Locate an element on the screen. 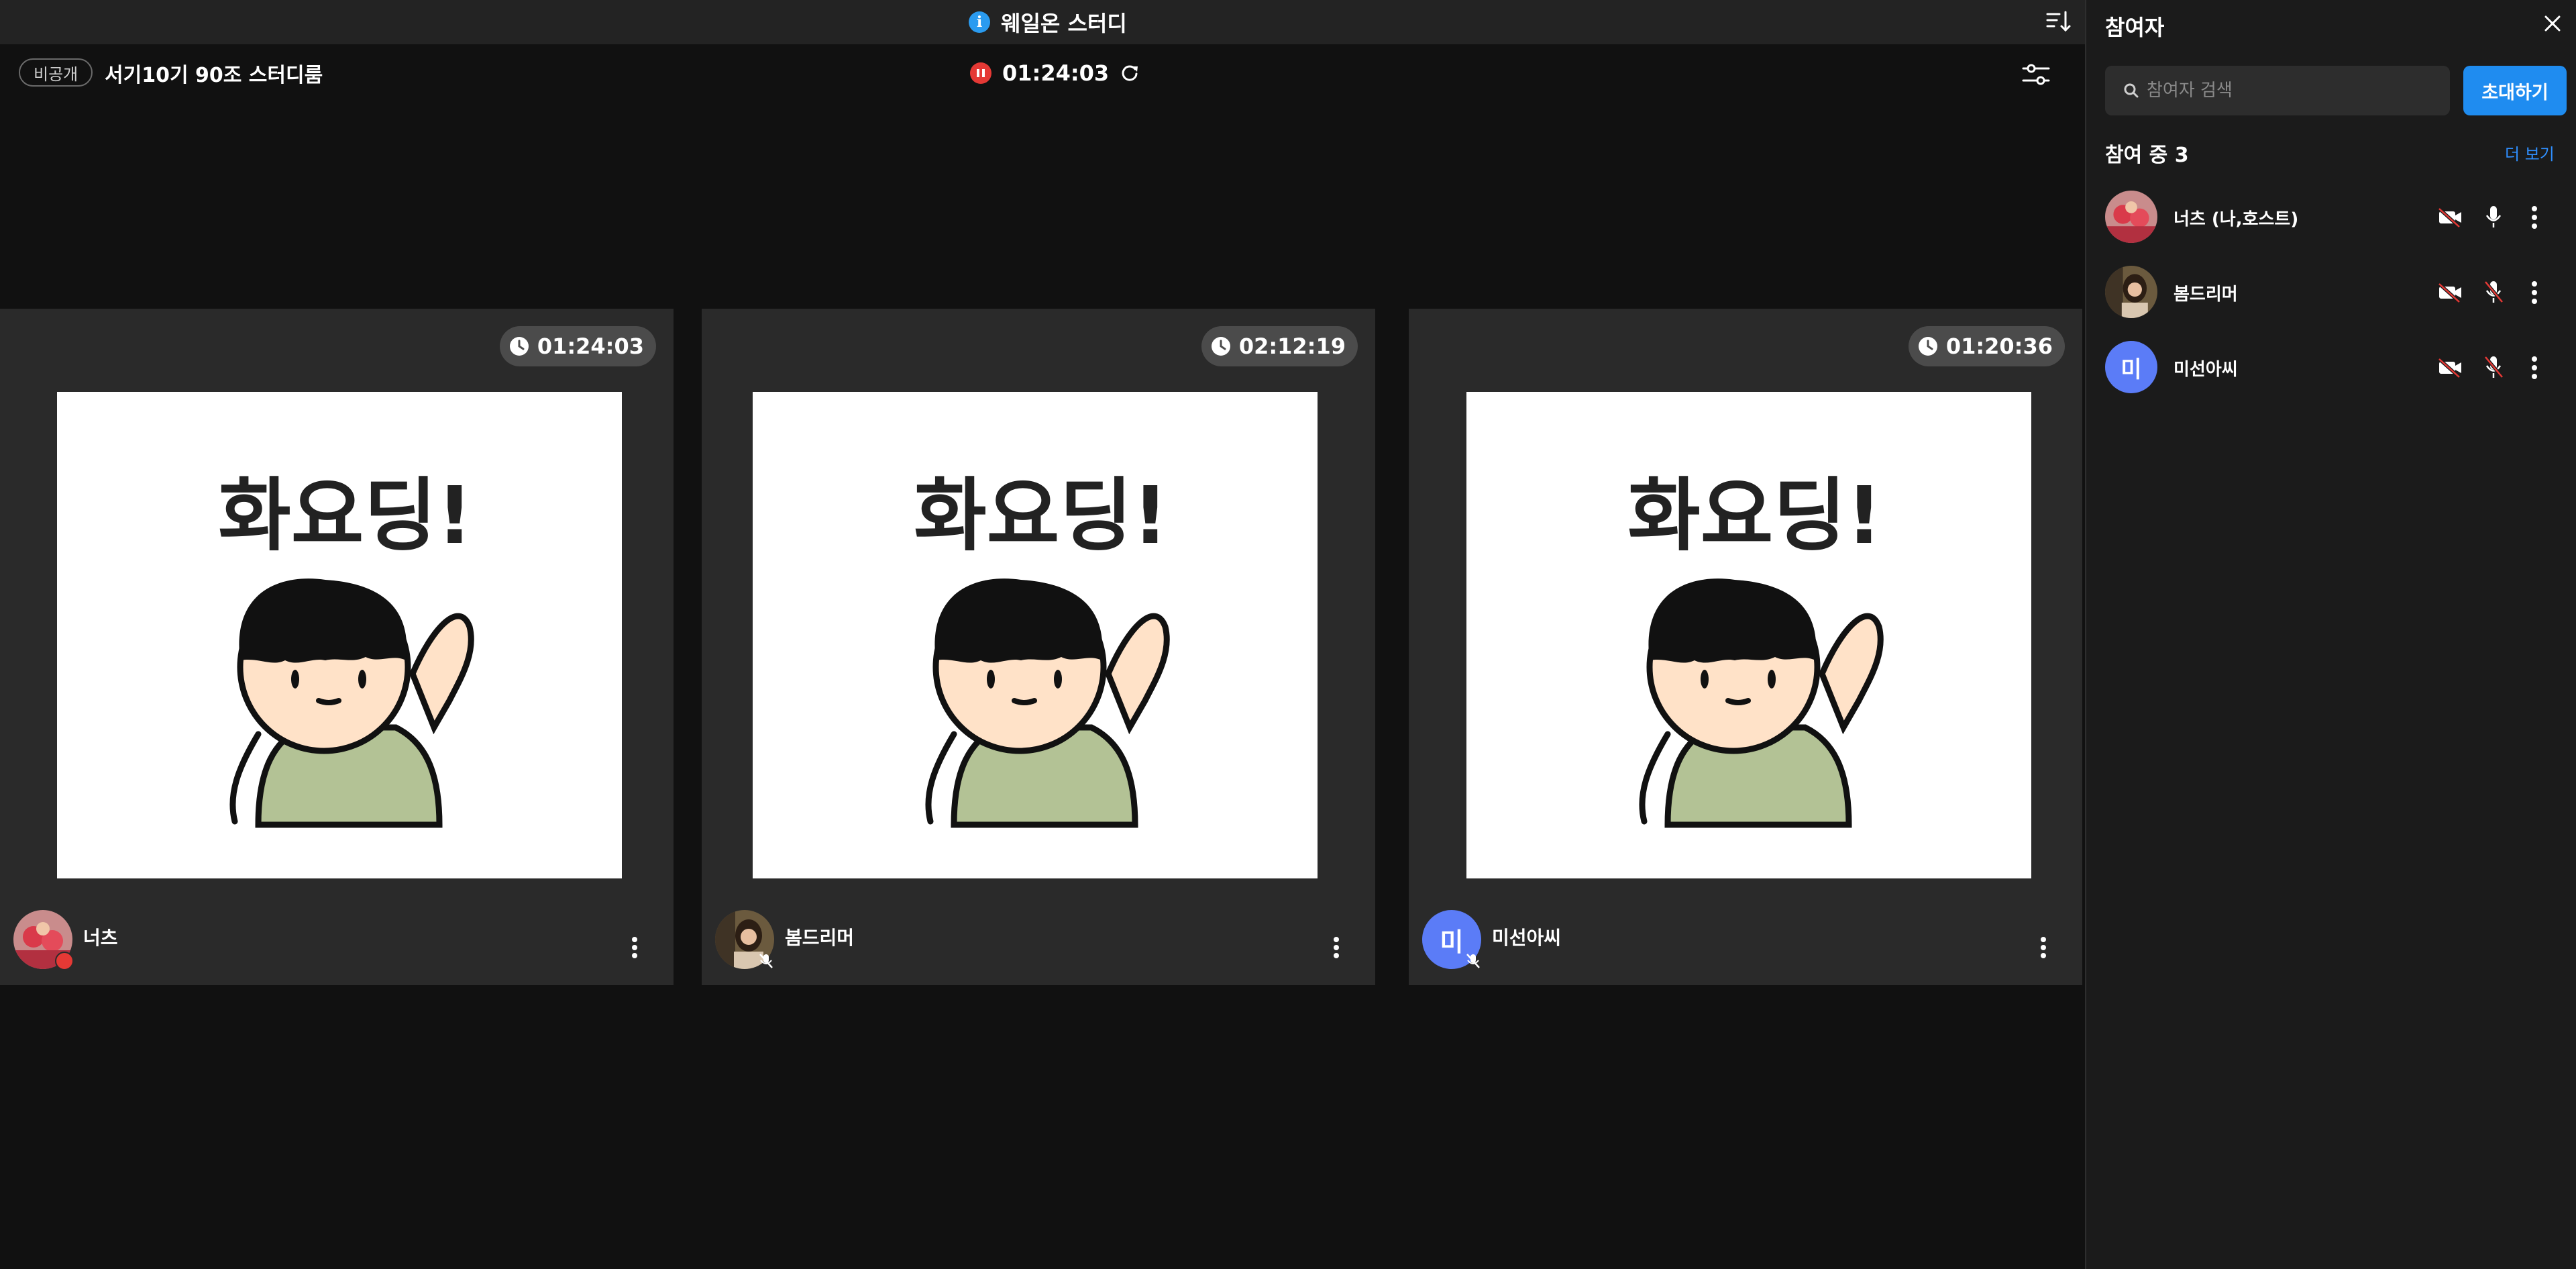 Image resolution: width=2576 pixels, height=1269 pixels. study-time: 02:12:19 is located at coordinates (1292, 346).